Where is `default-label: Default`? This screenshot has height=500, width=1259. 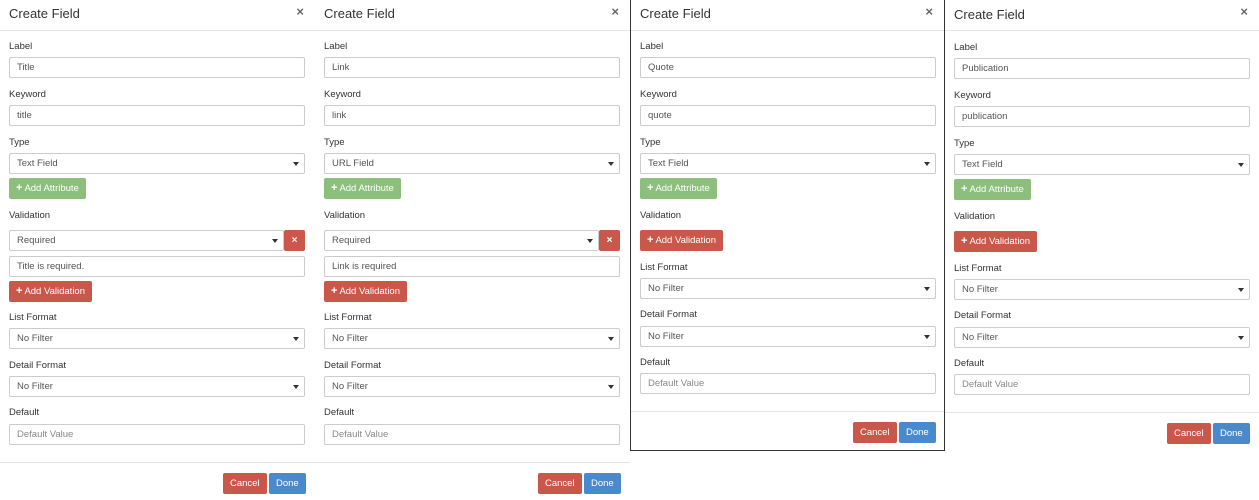 default-label: Default is located at coordinates (655, 362).